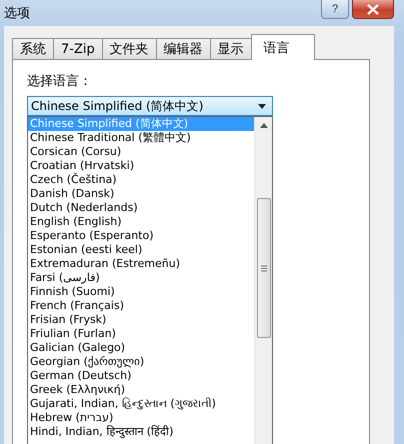 The width and height of the screenshot is (404, 444). Describe the element at coordinates (141, 278) in the screenshot. I see `language-option: Farsi (فارسی)` at that location.